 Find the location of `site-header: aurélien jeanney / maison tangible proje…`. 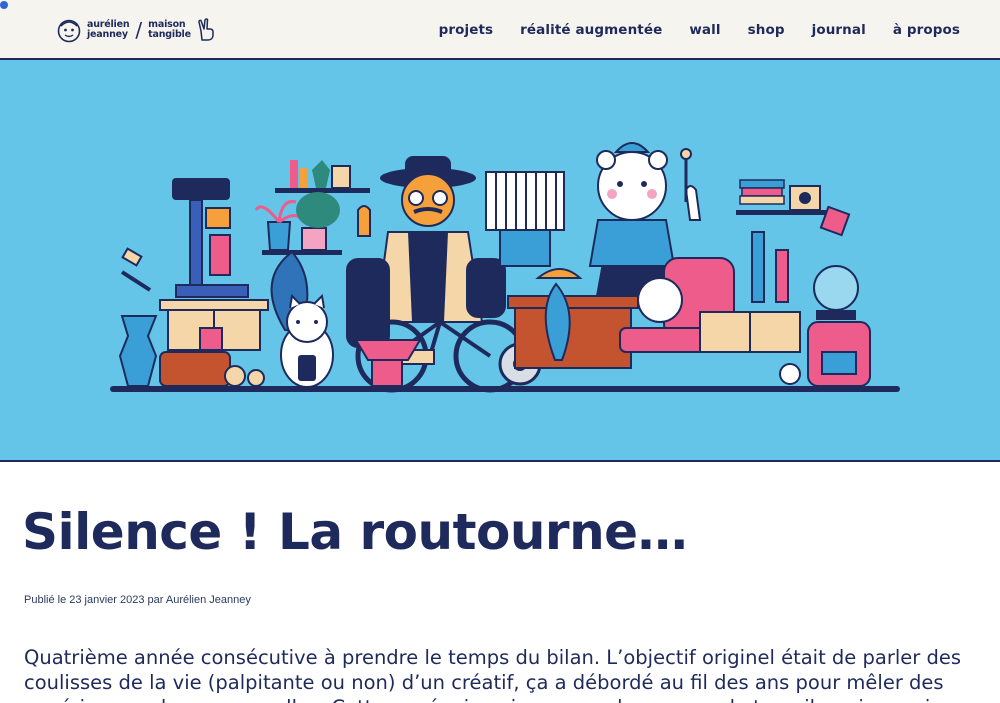

site-header: aurélien jeanney / maison tangible proje… is located at coordinates (500, 30).